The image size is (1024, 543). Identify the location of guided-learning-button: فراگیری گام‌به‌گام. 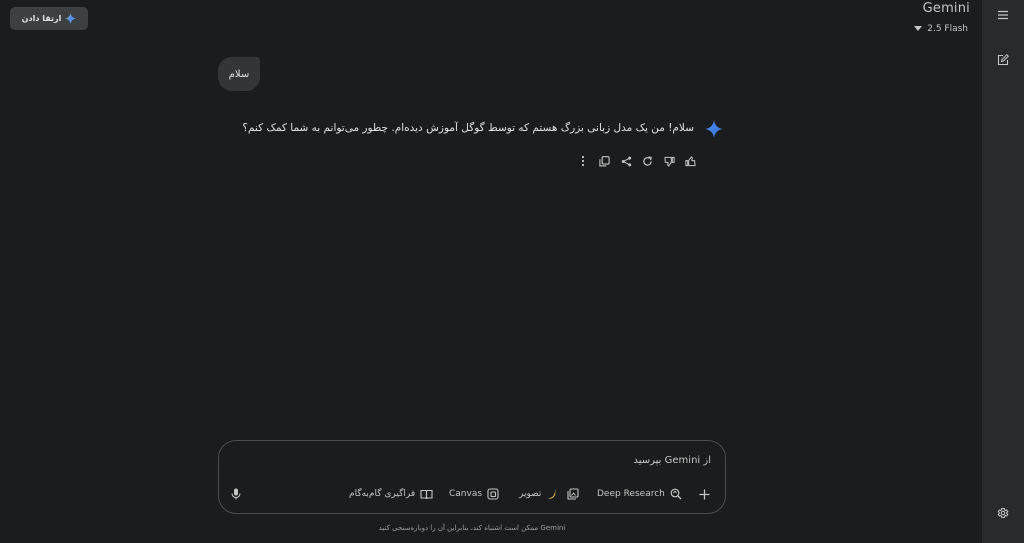
(391, 494).